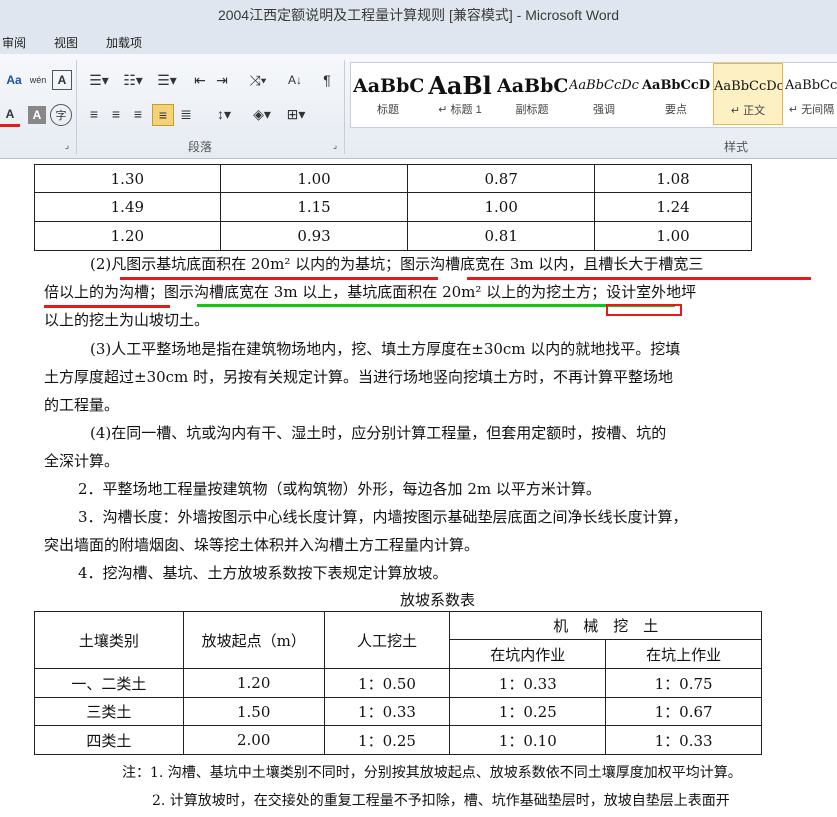 This screenshot has height=817, width=837. Describe the element at coordinates (501, 236) in the screenshot. I see `table-cell: 0.81` at that location.